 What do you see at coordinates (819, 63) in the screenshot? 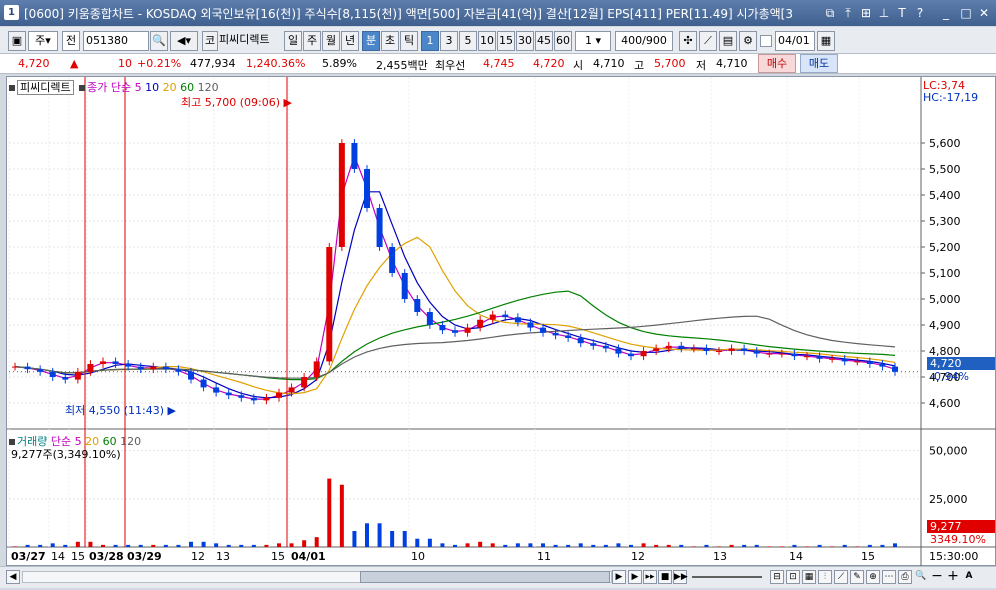
I see `sell-button: 매도` at bounding box center [819, 63].